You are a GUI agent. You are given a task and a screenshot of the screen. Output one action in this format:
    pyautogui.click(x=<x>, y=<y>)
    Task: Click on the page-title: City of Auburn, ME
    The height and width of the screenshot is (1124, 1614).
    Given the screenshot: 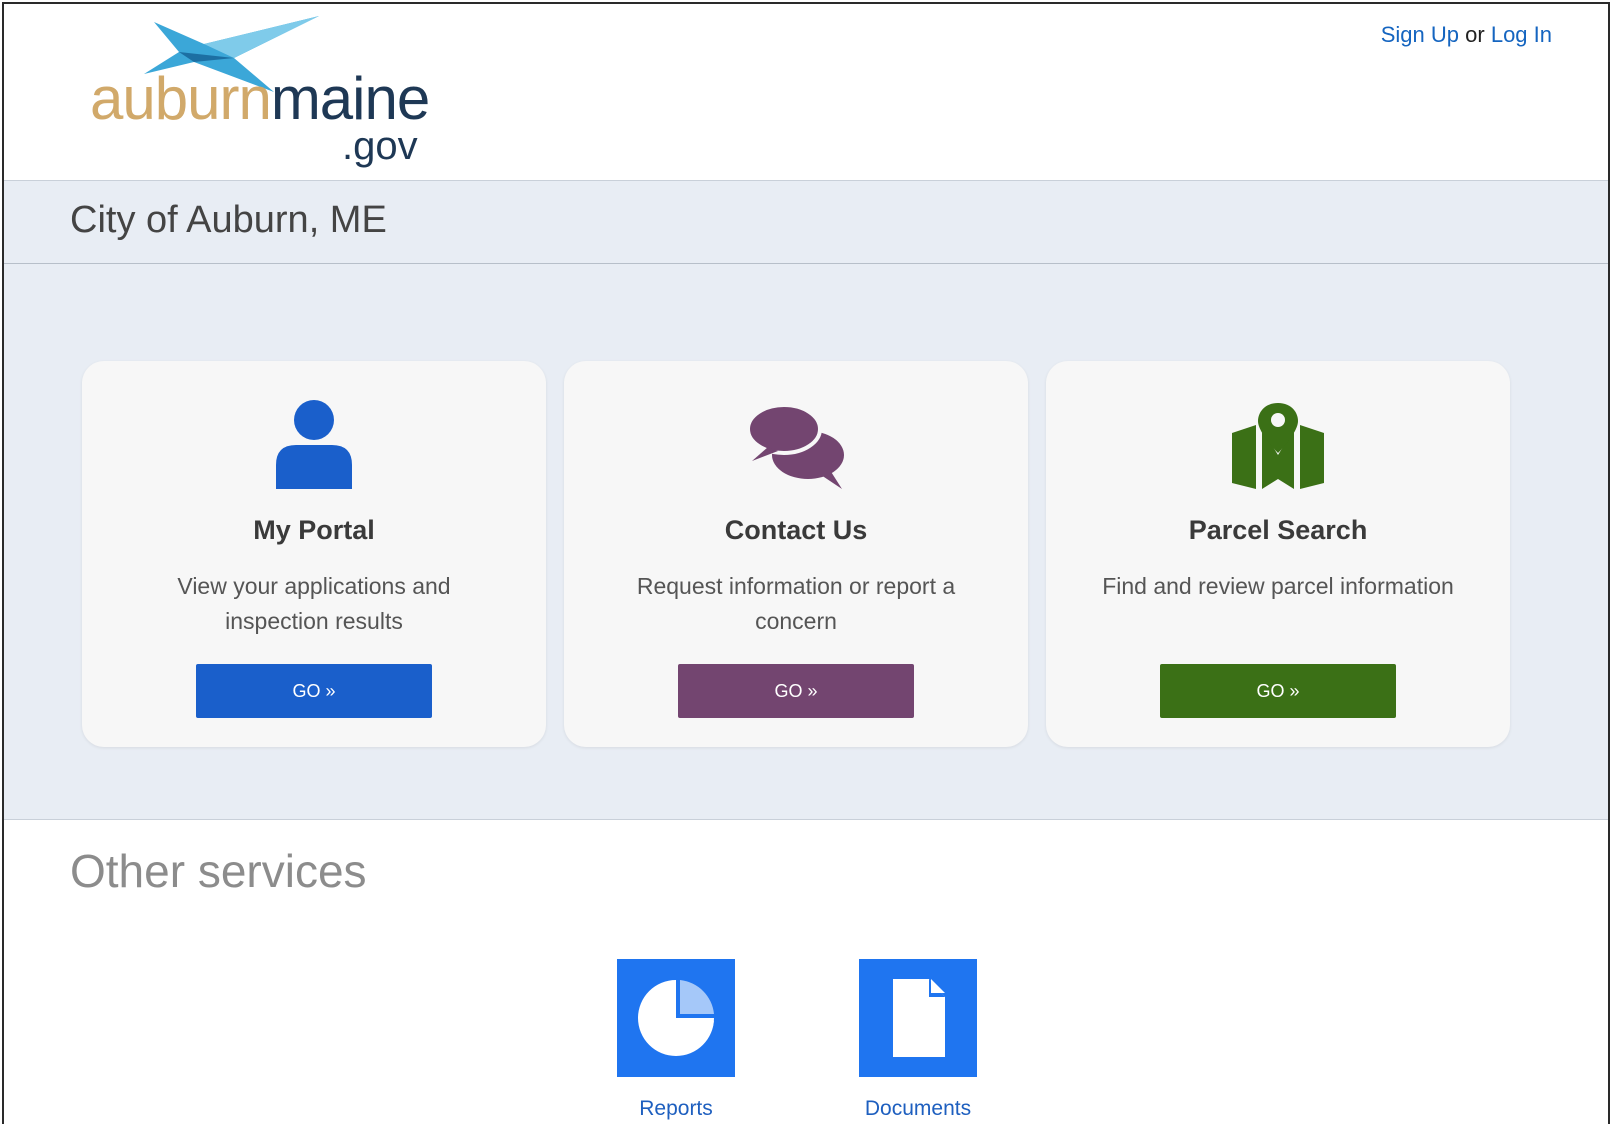 What is the action you would take?
    pyautogui.click(x=228, y=220)
    